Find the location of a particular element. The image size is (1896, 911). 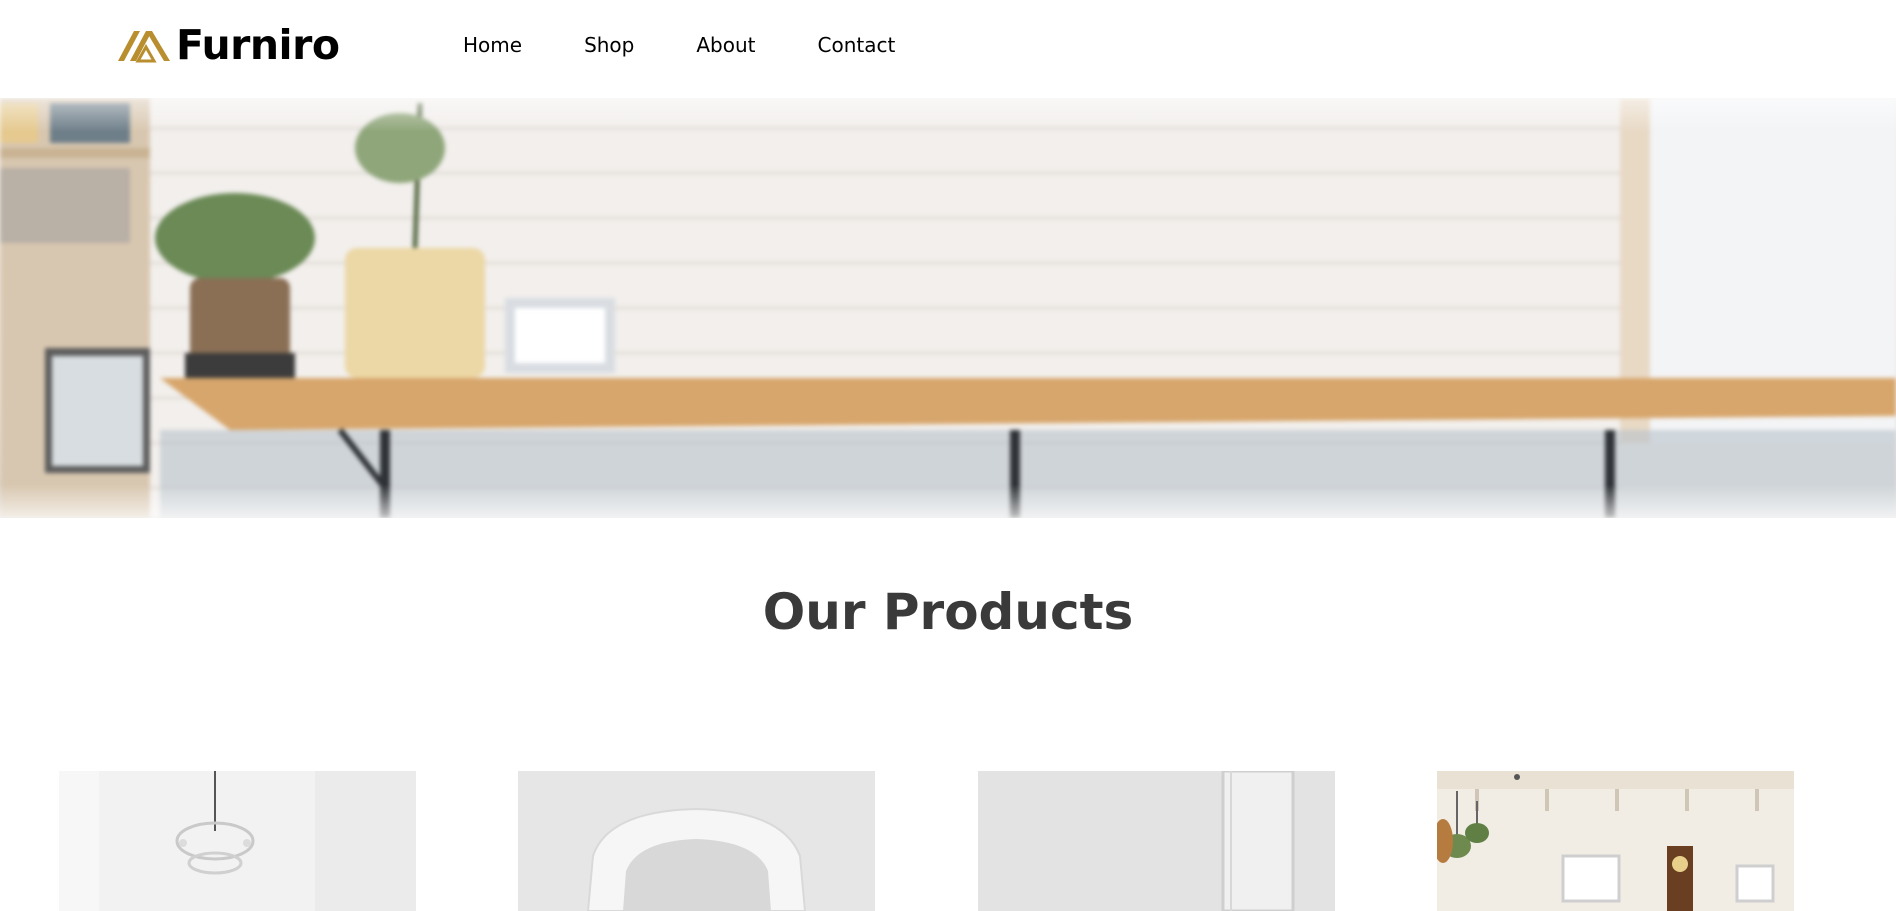

white-chair-photo is located at coordinates (696, 841).